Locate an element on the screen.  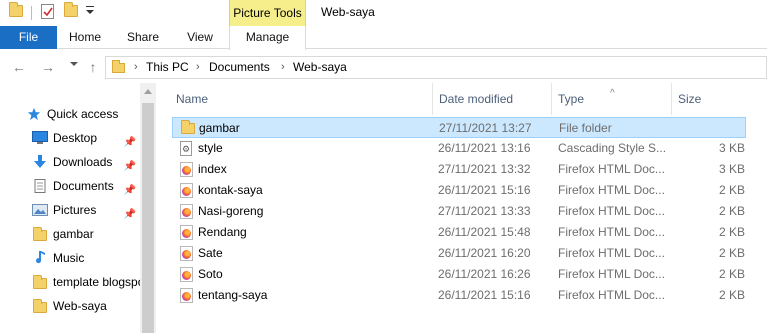
tab-file: File is located at coordinates (28, 37).